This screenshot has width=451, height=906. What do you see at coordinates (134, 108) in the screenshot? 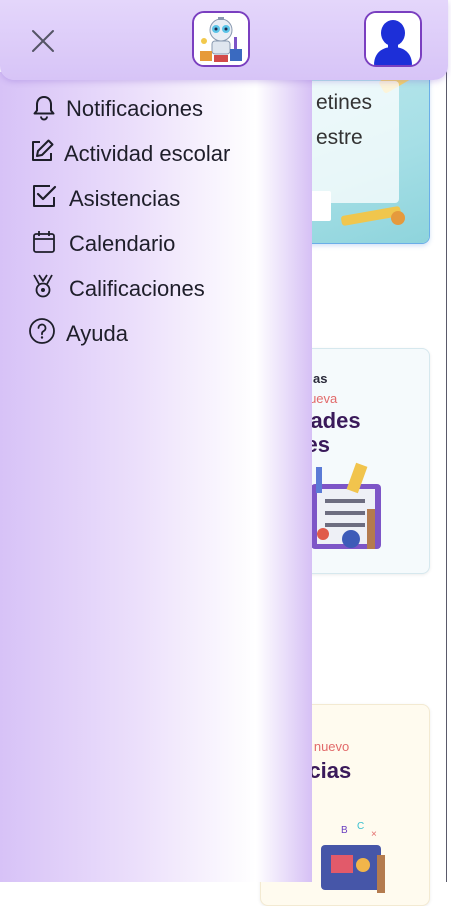
I see `menu-item-label: Notificaciones` at bounding box center [134, 108].